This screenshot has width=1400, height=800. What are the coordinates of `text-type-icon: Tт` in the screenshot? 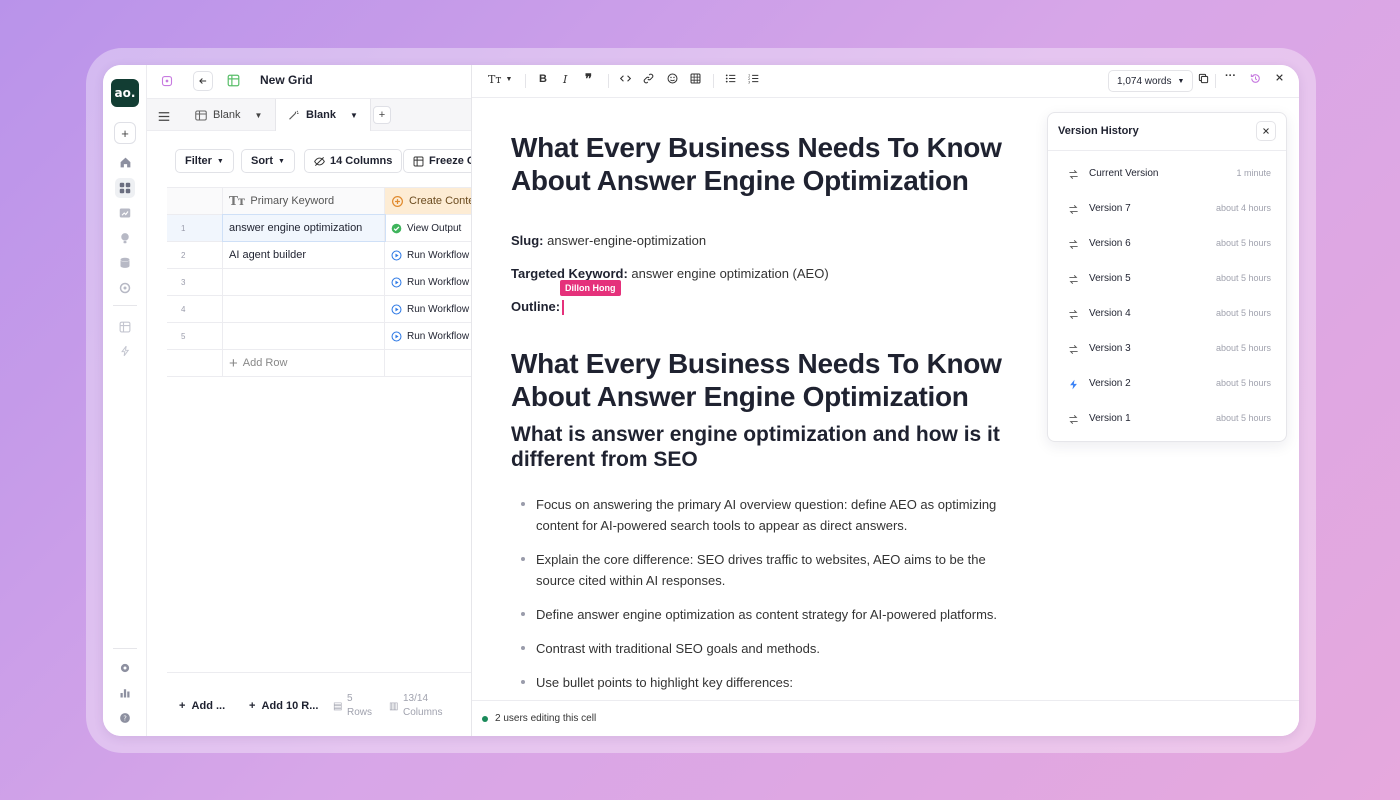 It's located at (237, 201).